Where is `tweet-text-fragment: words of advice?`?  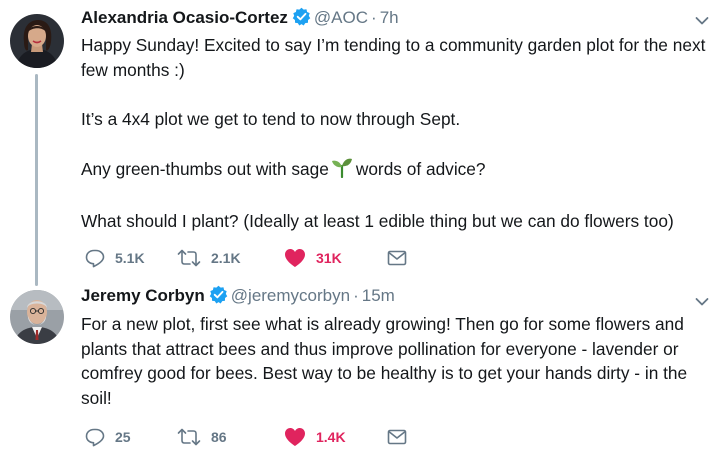 tweet-text-fragment: words of advice? is located at coordinates (420, 168).